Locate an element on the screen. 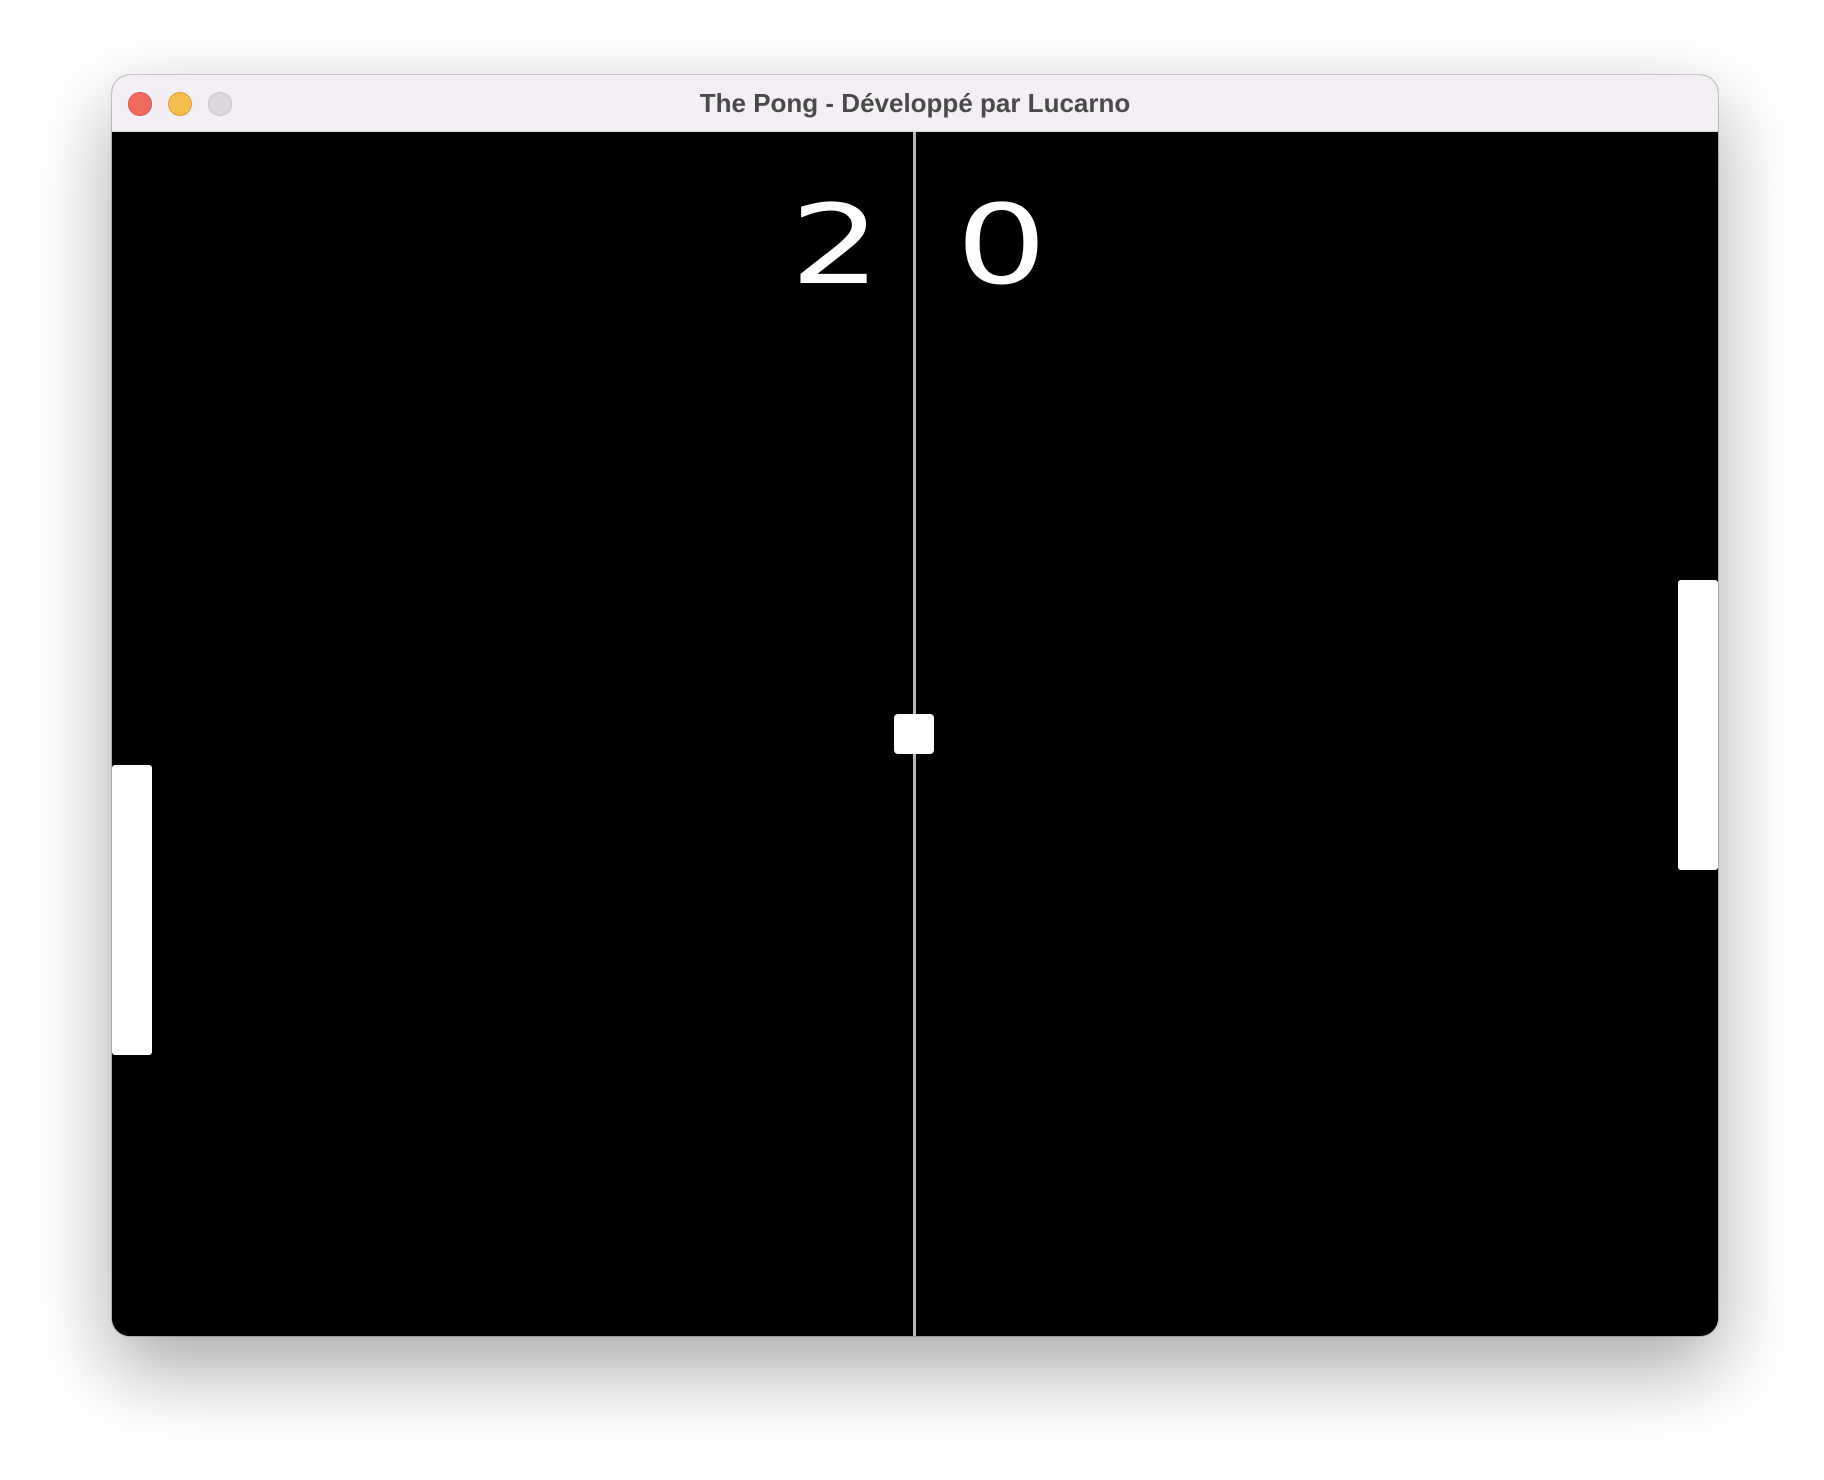  title-bar: The Pong - Développé par Lucarno is located at coordinates (915, 103).